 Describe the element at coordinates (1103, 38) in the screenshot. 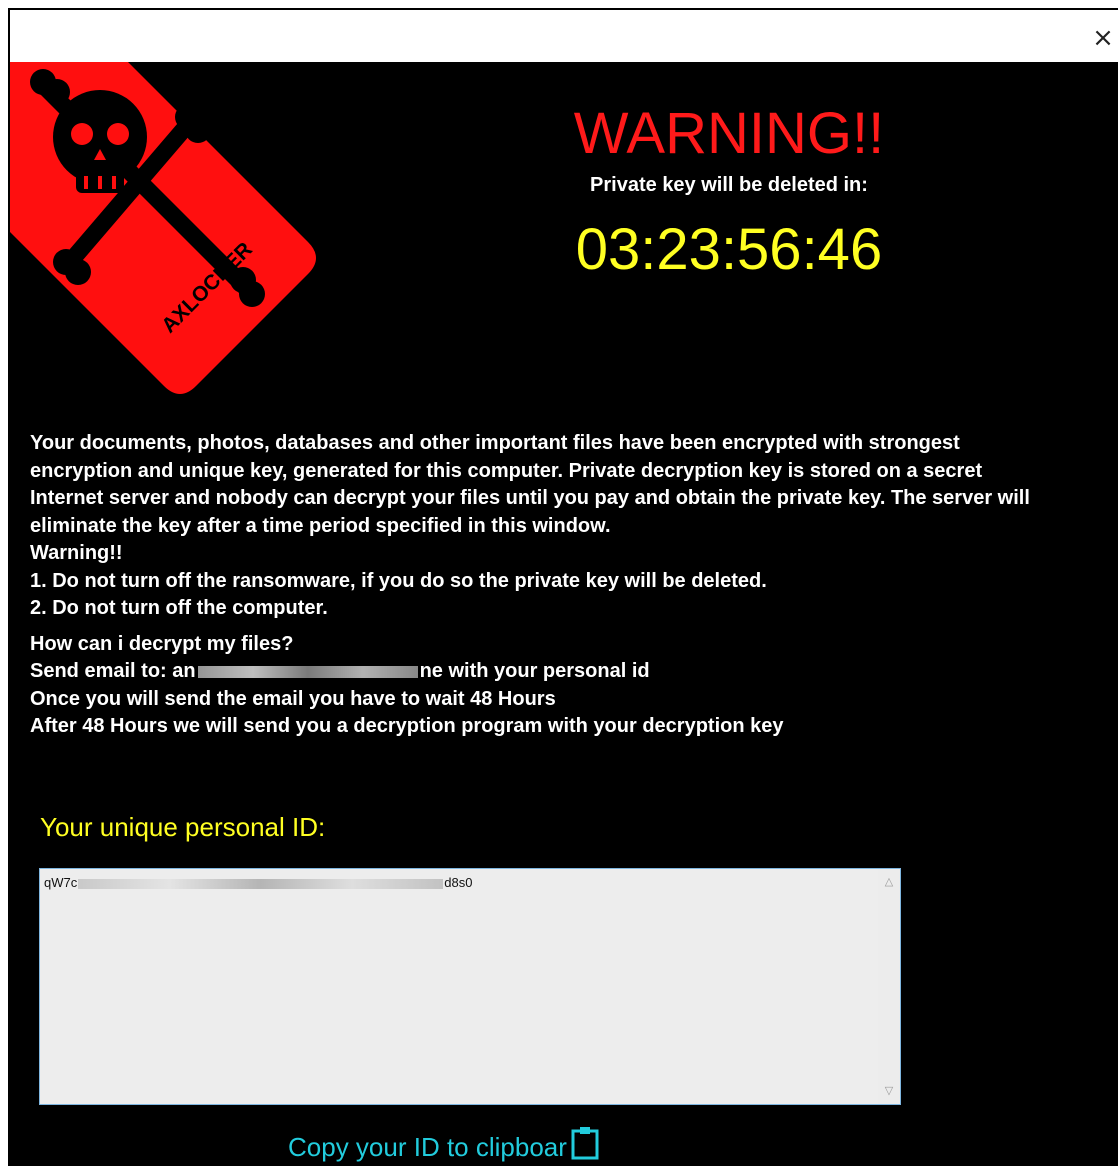

I see `close-button: ×` at that location.